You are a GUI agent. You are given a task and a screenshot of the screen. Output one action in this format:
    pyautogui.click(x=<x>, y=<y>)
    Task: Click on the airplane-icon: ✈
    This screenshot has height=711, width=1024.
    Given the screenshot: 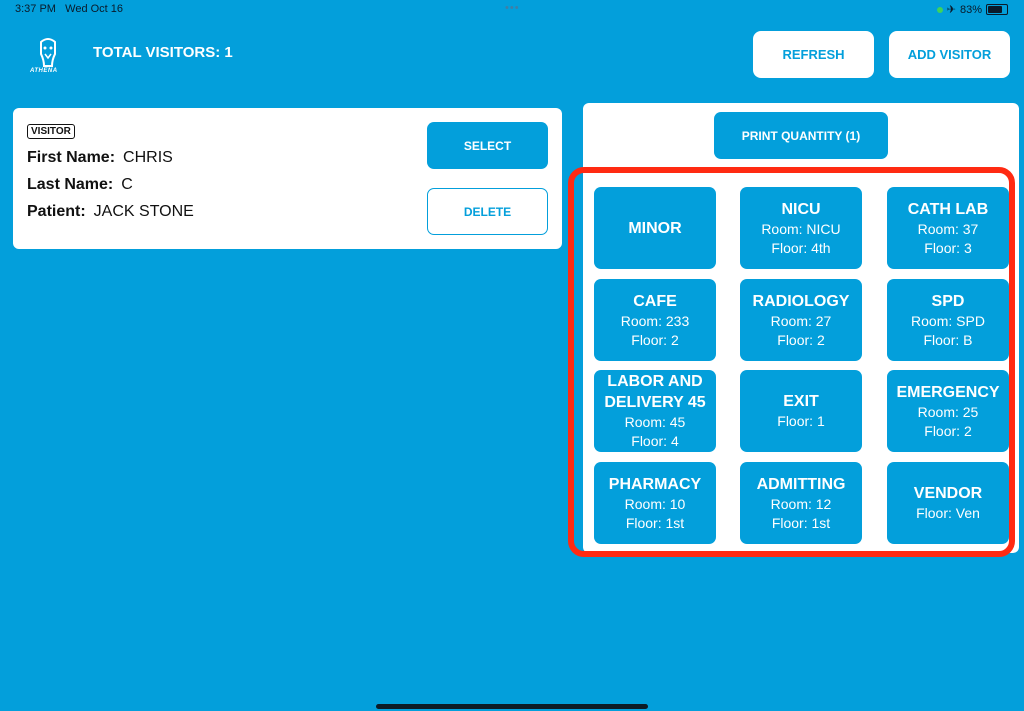 What is the action you would take?
    pyautogui.click(x=951, y=10)
    